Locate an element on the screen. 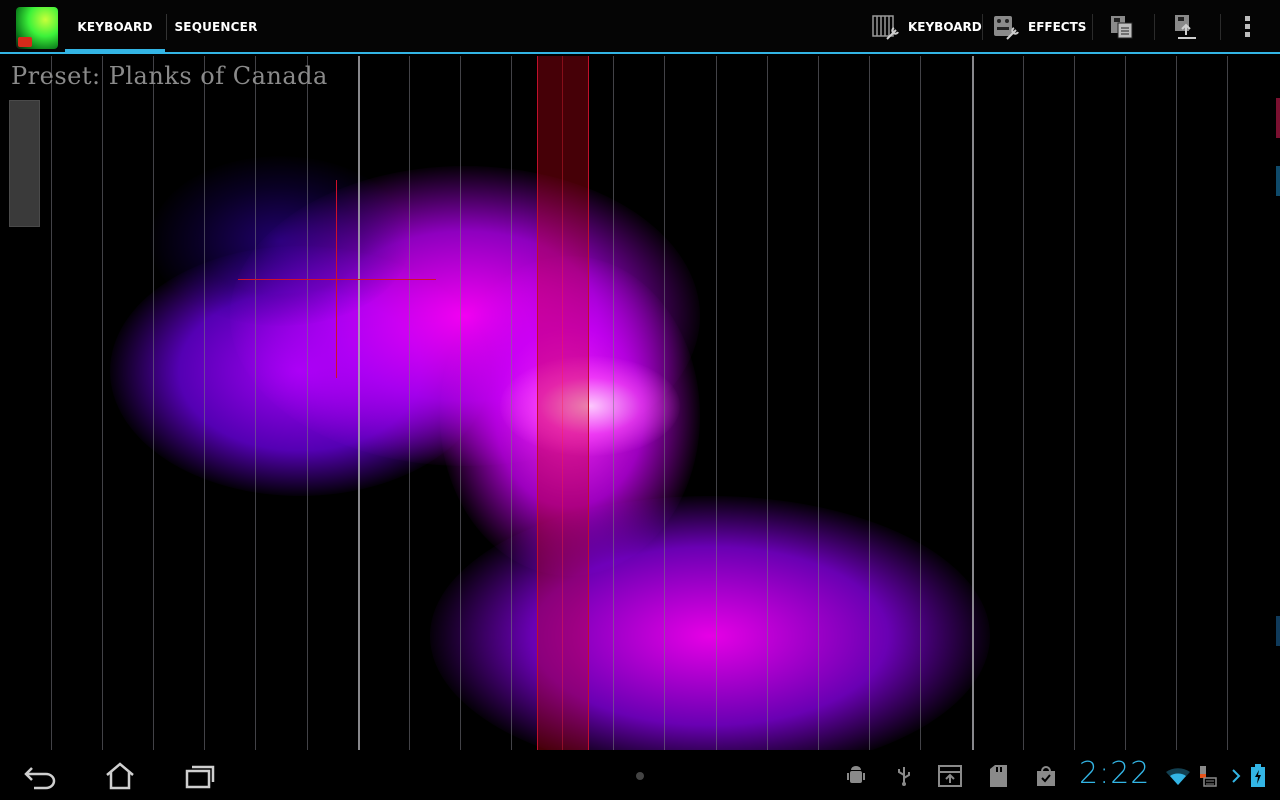 The height and width of the screenshot is (800, 1280). system-navigation-bar: 2:22 is located at coordinates (640, 775).